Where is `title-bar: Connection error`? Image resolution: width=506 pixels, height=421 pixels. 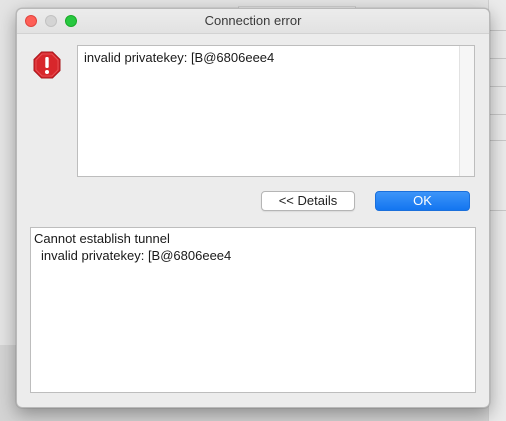 title-bar: Connection error is located at coordinates (253, 21).